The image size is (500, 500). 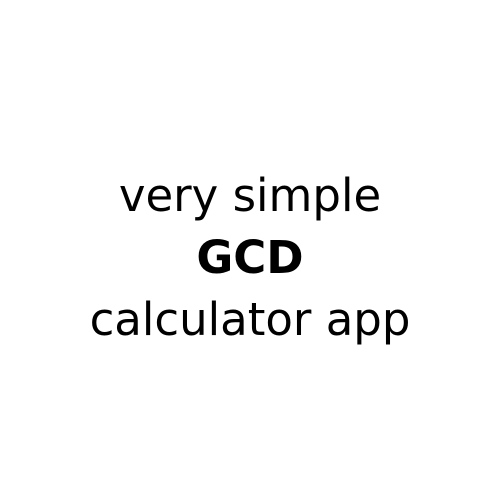 What do you see at coordinates (250, 319) in the screenshot?
I see `title-line-3: calculator app` at bounding box center [250, 319].